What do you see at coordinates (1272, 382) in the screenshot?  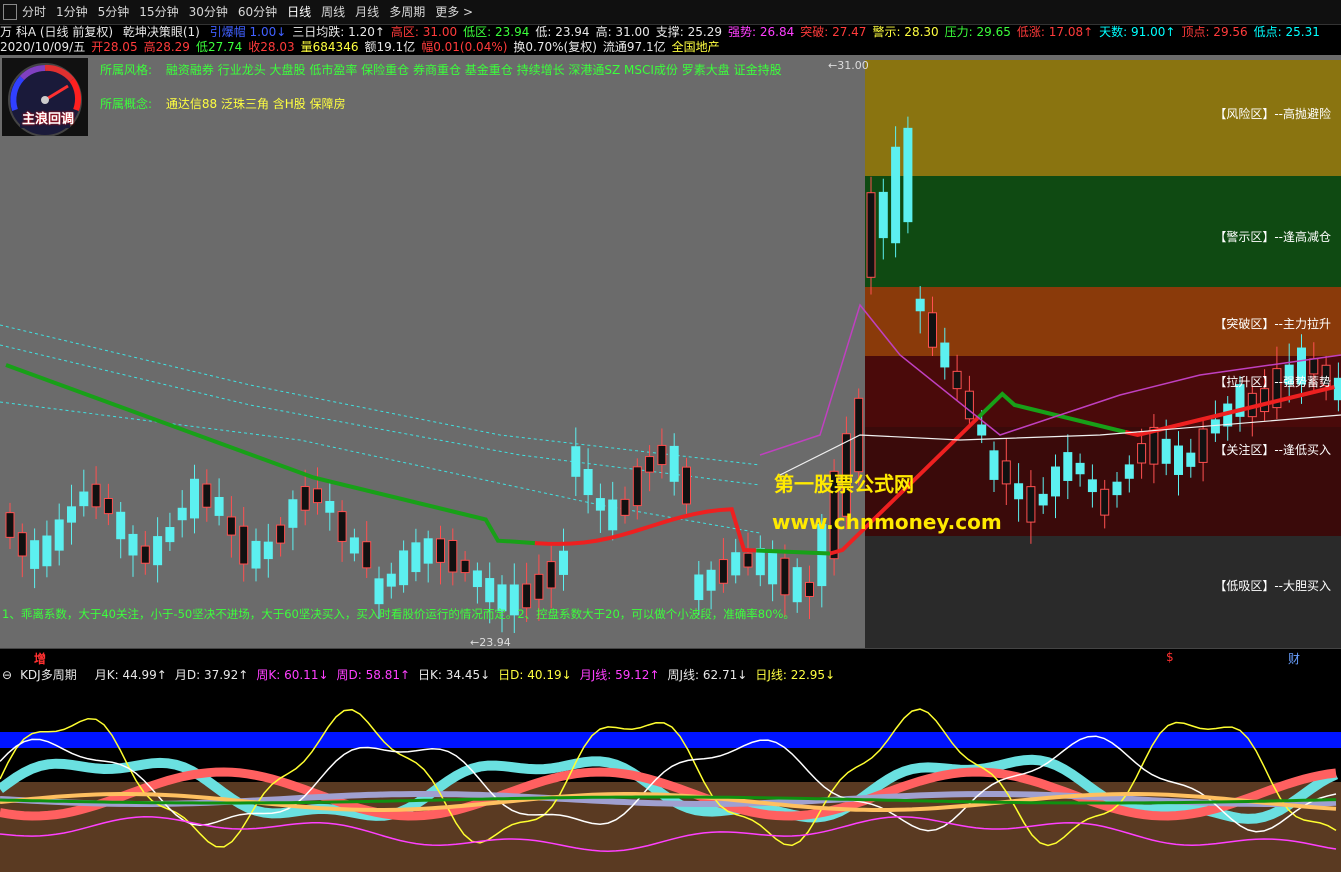 I see `zone-label-rise: 【拉升区】--强势蓄势` at bounding box center [1272, 382].